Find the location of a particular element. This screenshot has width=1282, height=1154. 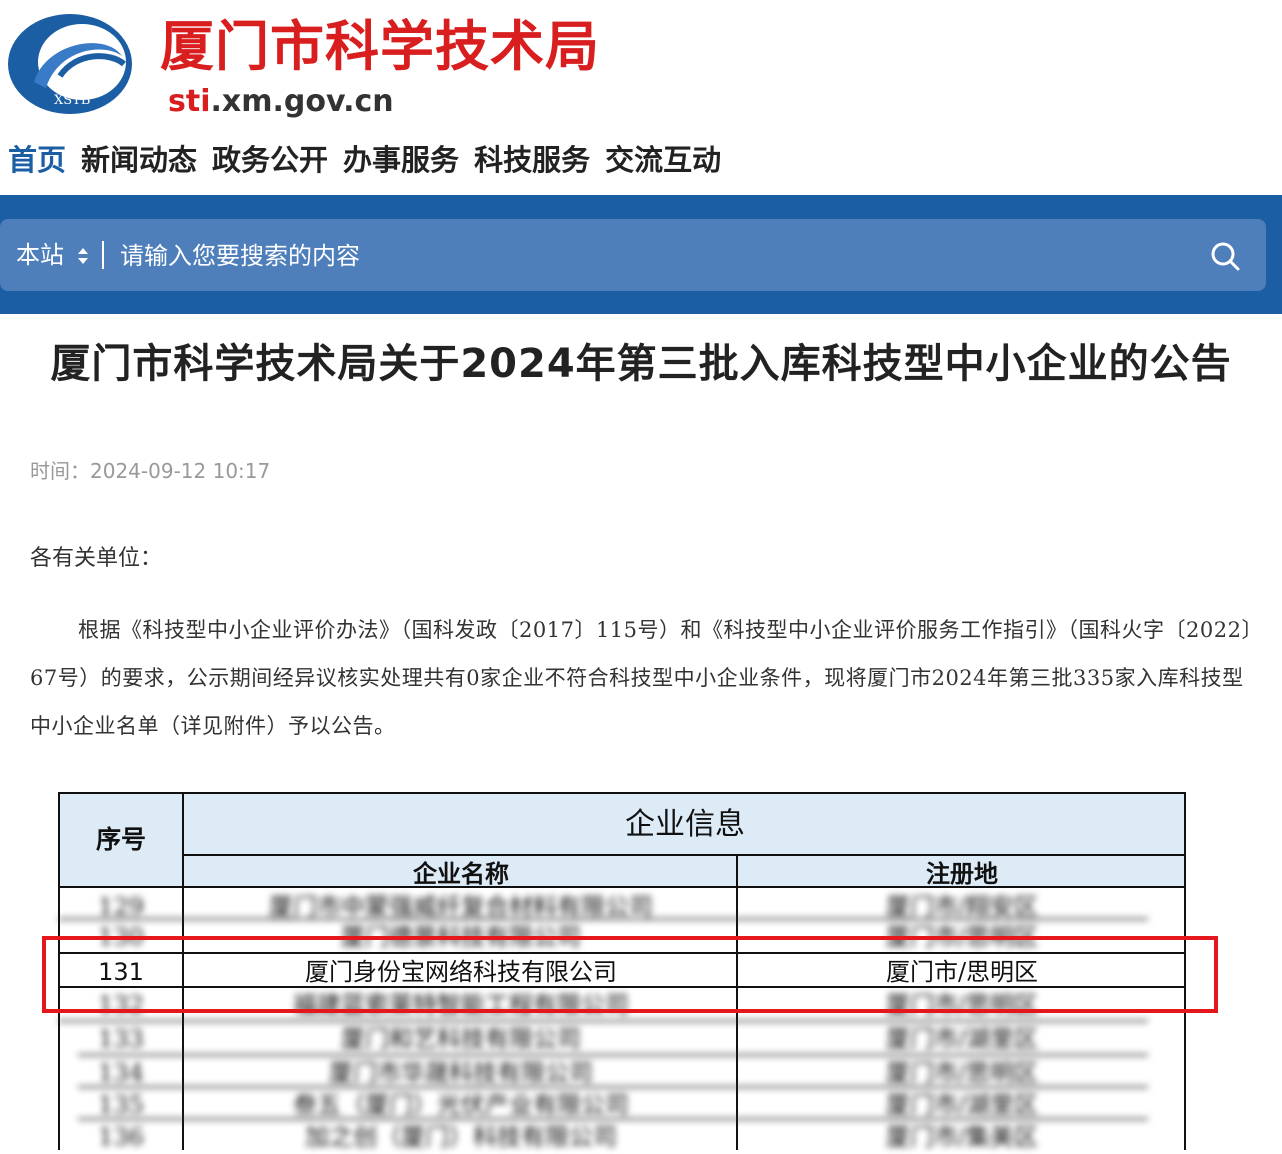

blurred-row-seq: 133 is located at coordinates (121, 1039).